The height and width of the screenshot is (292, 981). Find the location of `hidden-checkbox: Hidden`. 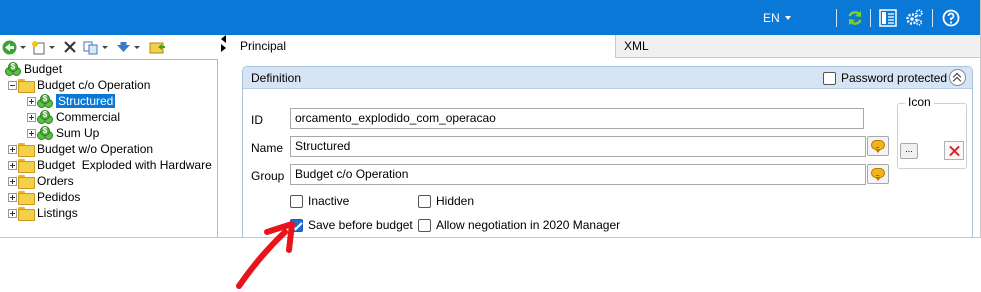

hidden-checkbox: Hidden is located at coordinates (446, 201).